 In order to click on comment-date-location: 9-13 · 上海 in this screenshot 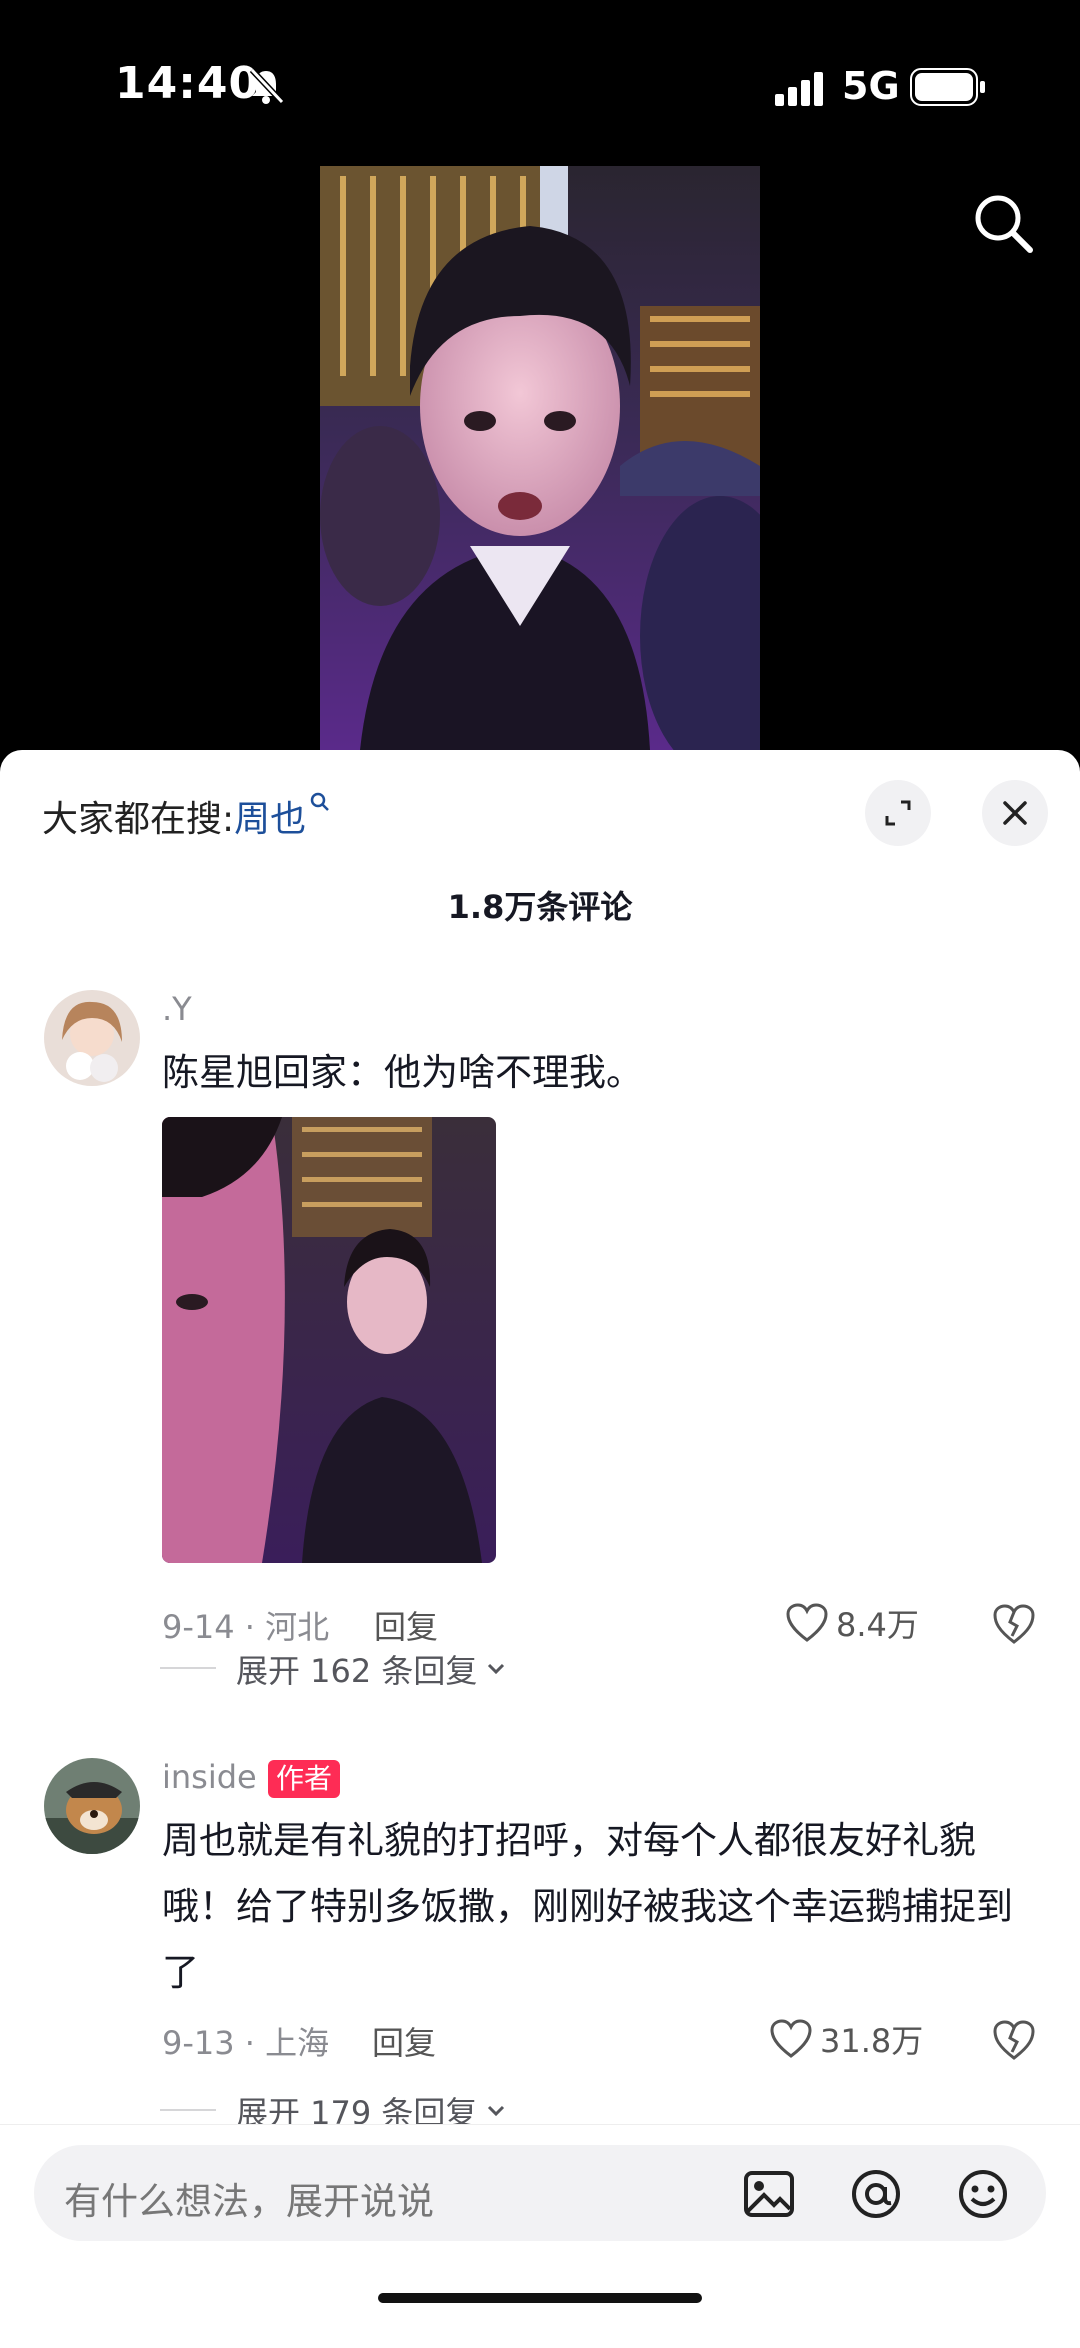, I will do `click(246, 2043)`.